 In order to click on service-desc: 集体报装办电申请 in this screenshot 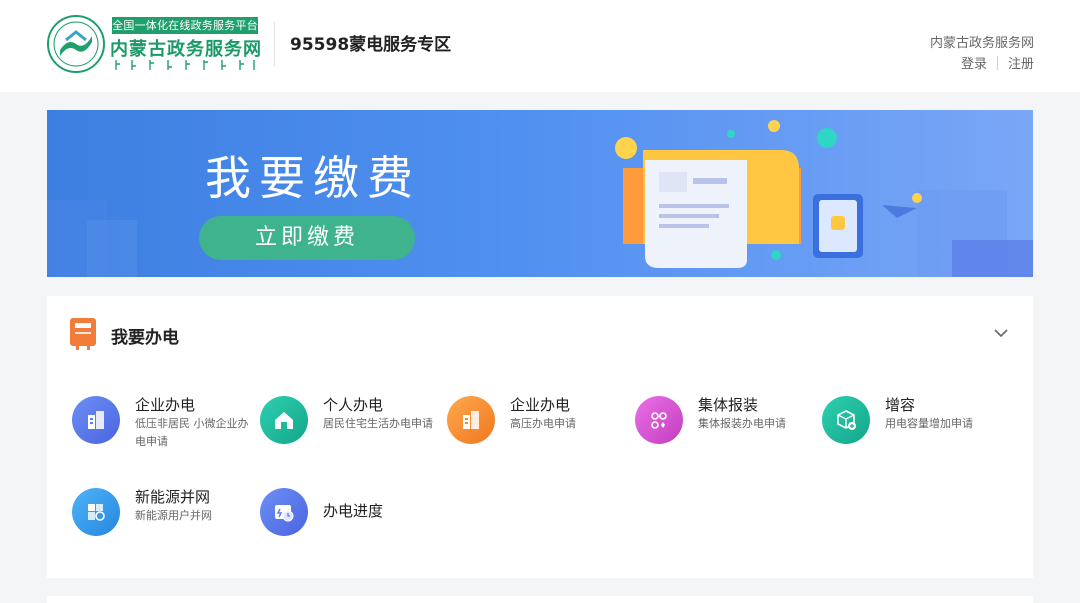, I will do `click(742, 423)`.